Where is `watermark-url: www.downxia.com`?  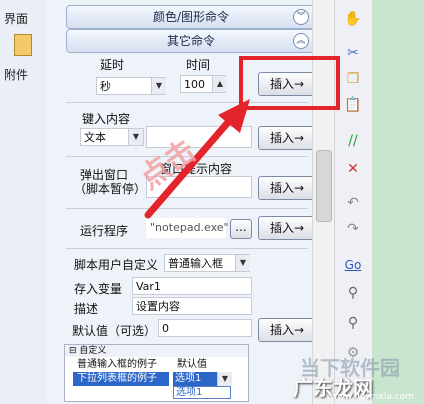 watermark-url: www.downxia.com is located at coordinates (372, 397).